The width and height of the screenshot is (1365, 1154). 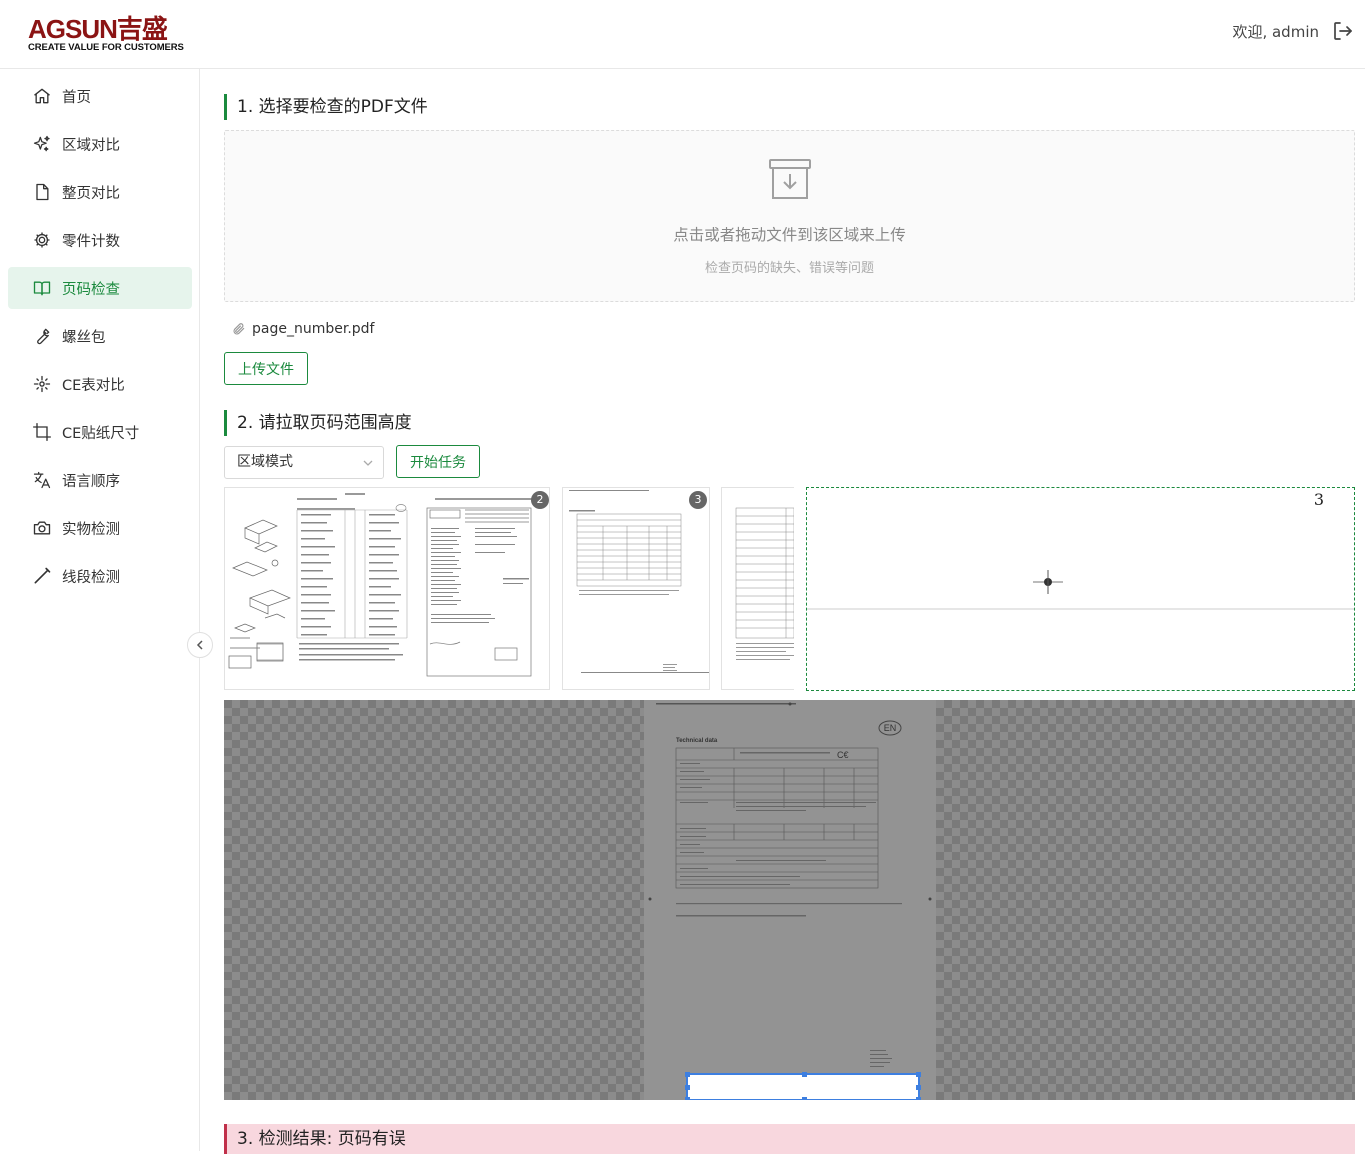 I want to click on resize-handle-right, so click(x=918, y=1087).